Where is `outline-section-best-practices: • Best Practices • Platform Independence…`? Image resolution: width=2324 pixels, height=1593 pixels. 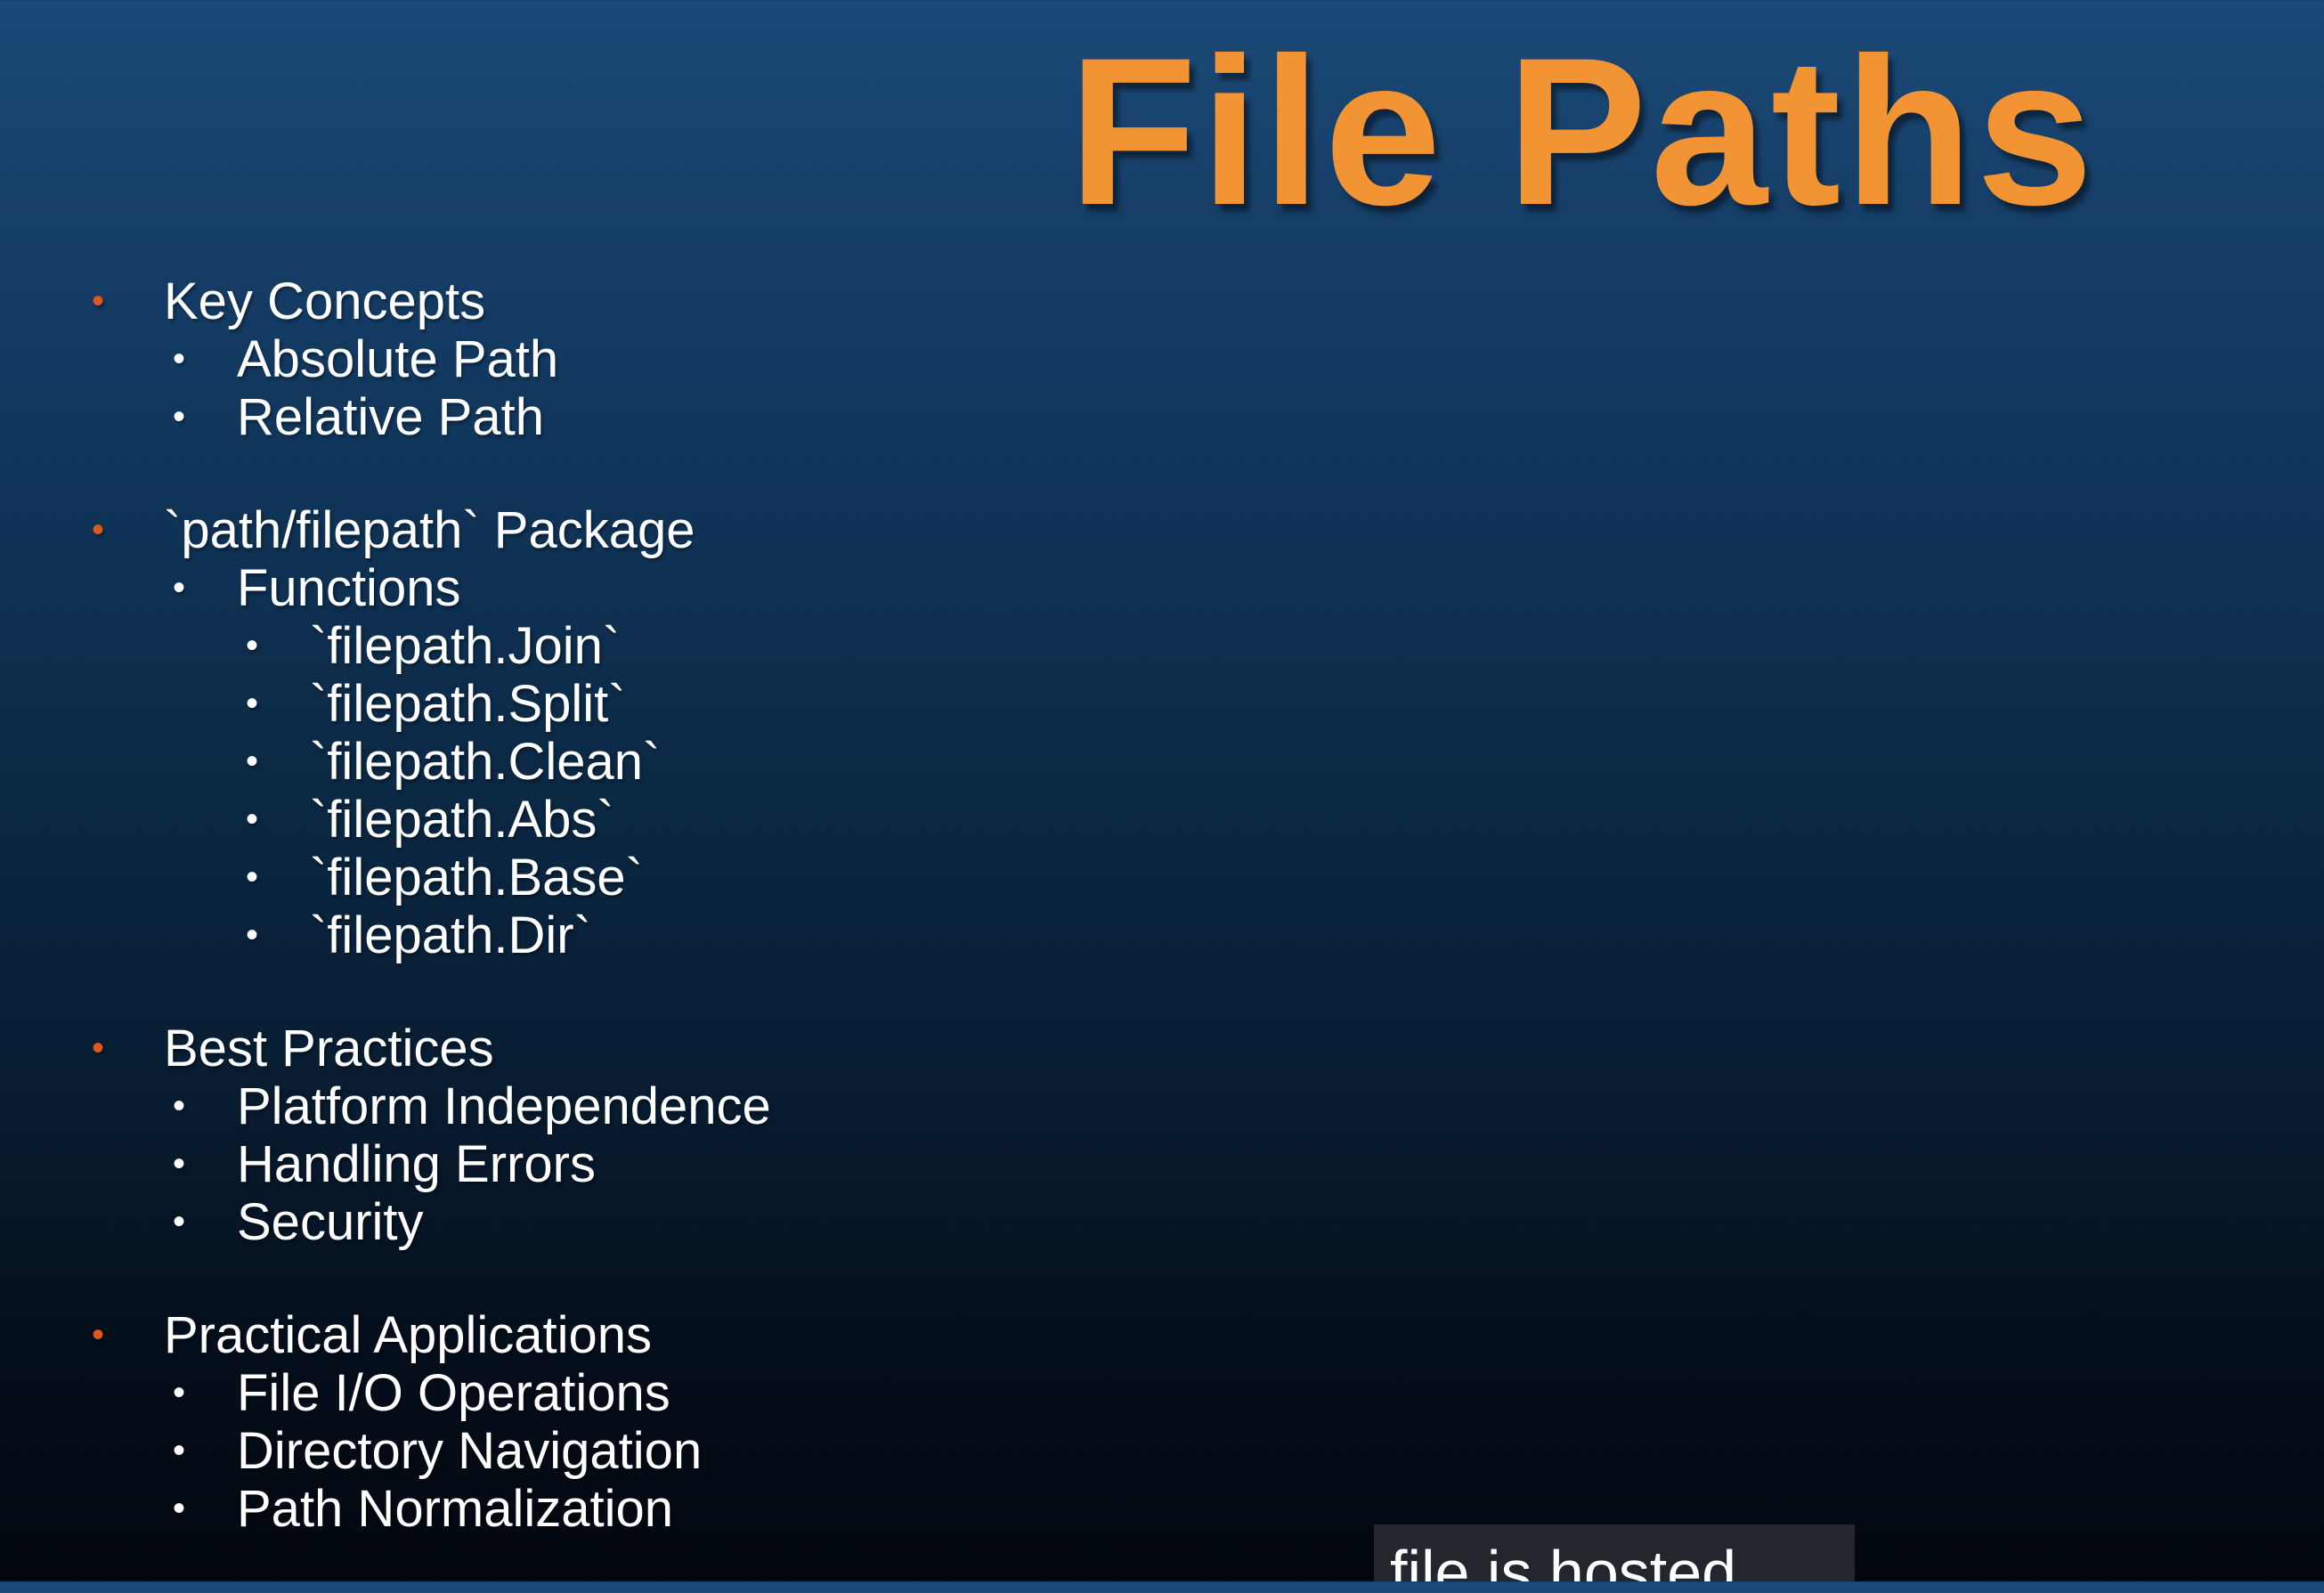 outline-section-best-practices: • Best Practices • Platform Independence… is located at coordinates (704, 1135).